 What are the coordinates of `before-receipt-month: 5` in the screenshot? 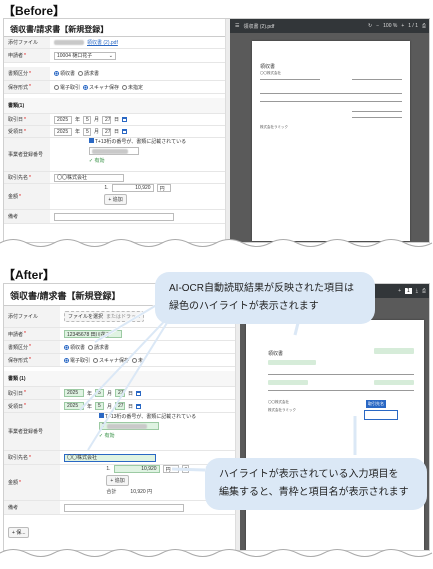 It's located at (87, 131).